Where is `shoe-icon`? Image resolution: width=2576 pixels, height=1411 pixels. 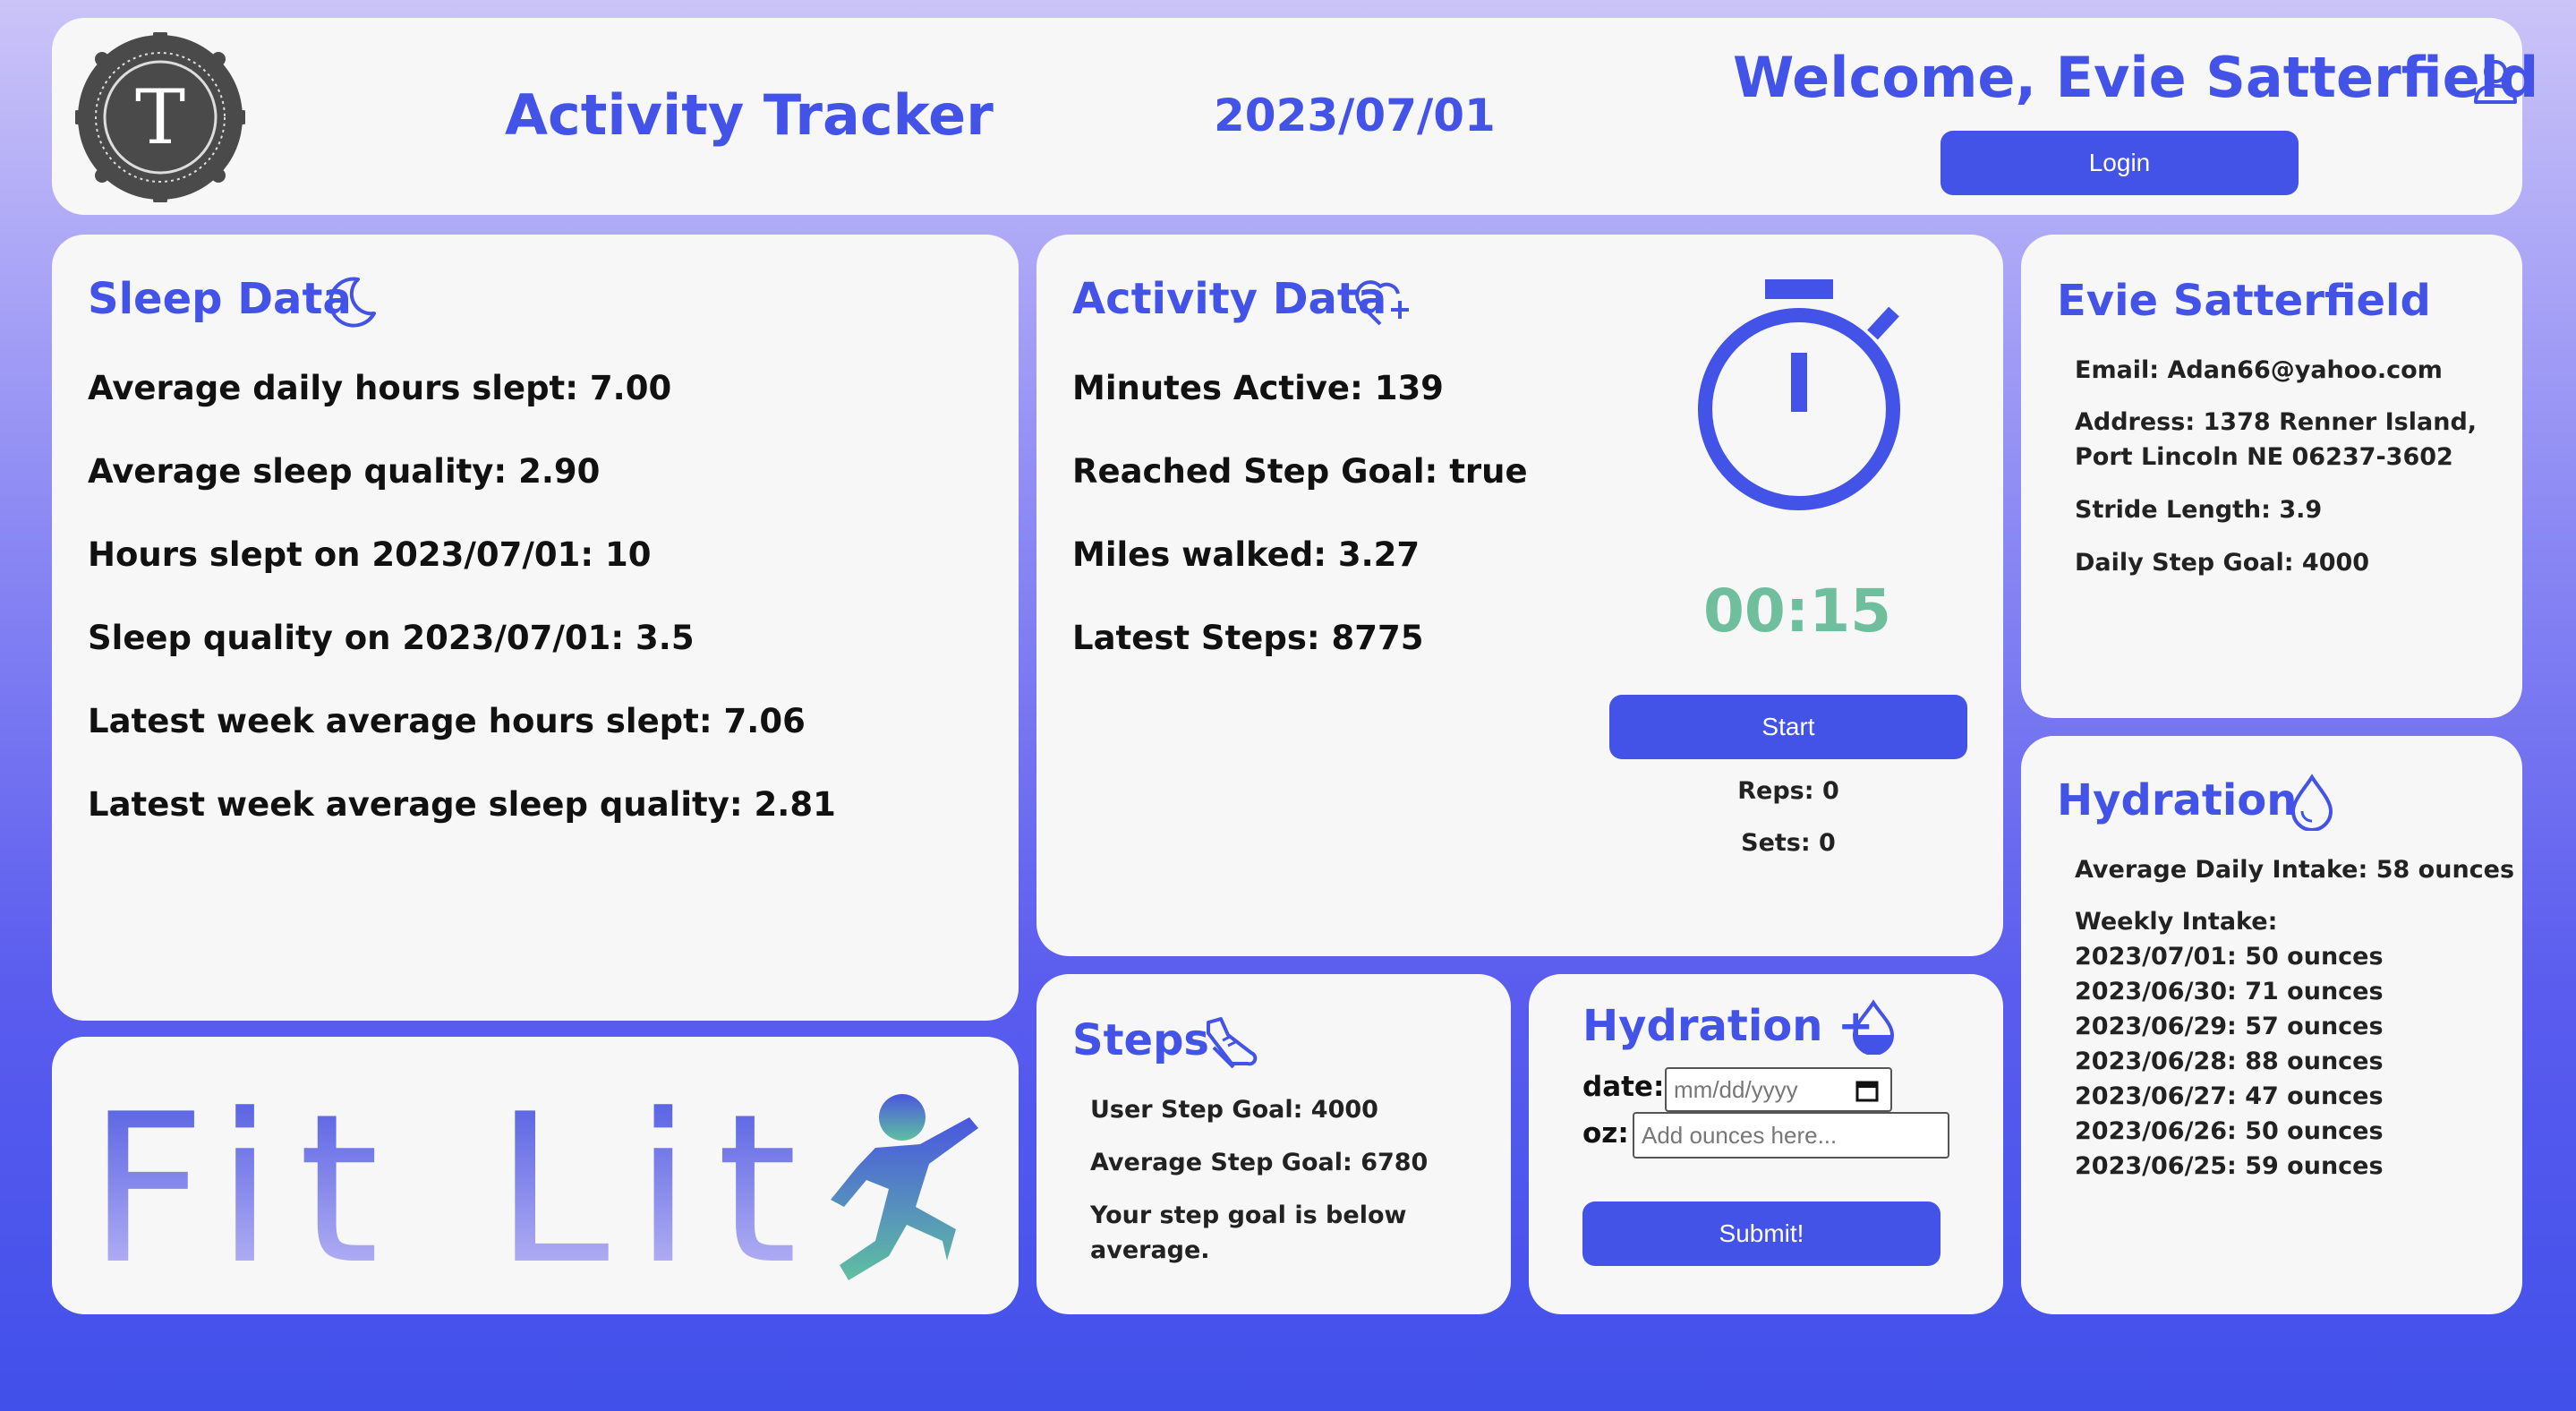 shoe-icon is located at coordinates (1229, 1043).